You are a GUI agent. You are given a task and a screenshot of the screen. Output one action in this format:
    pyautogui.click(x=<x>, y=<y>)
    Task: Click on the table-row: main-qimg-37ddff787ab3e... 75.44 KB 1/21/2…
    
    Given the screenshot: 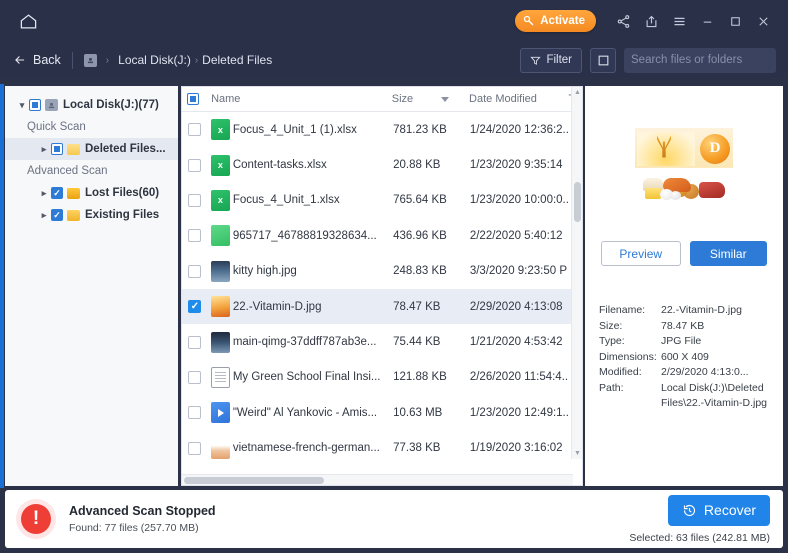 What is the action you would take?
    pyautogui.click(x=382, y=341)
    